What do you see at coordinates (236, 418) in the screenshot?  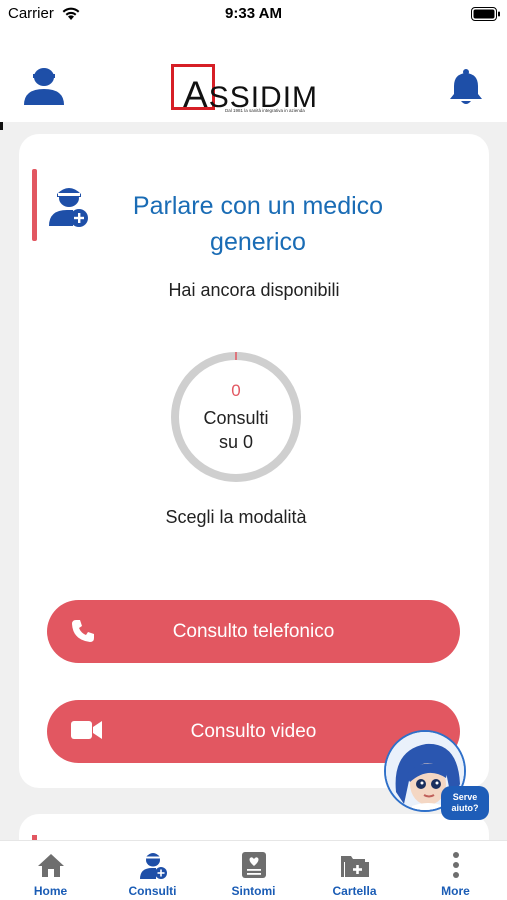 I see `consults-label: Consulti` at bounding box center [236, 418].